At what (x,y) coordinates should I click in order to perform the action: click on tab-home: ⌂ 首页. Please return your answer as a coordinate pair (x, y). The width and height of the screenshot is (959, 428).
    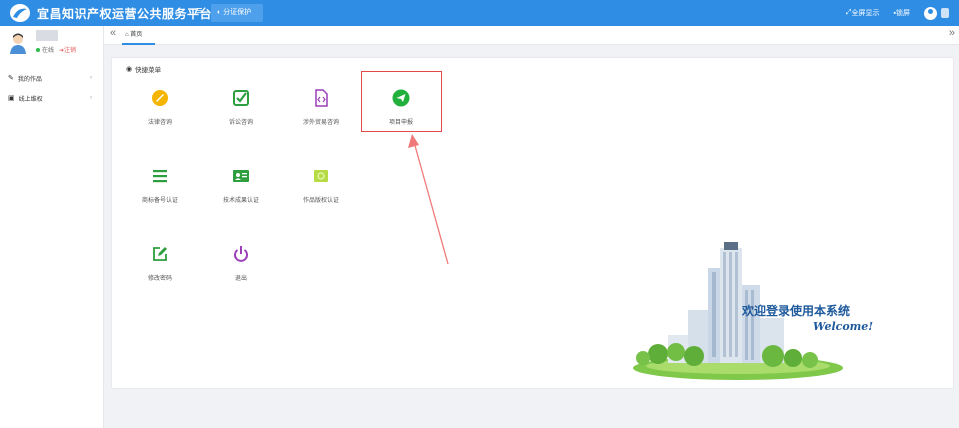
    Looking at the image, I should click on (138, 35).